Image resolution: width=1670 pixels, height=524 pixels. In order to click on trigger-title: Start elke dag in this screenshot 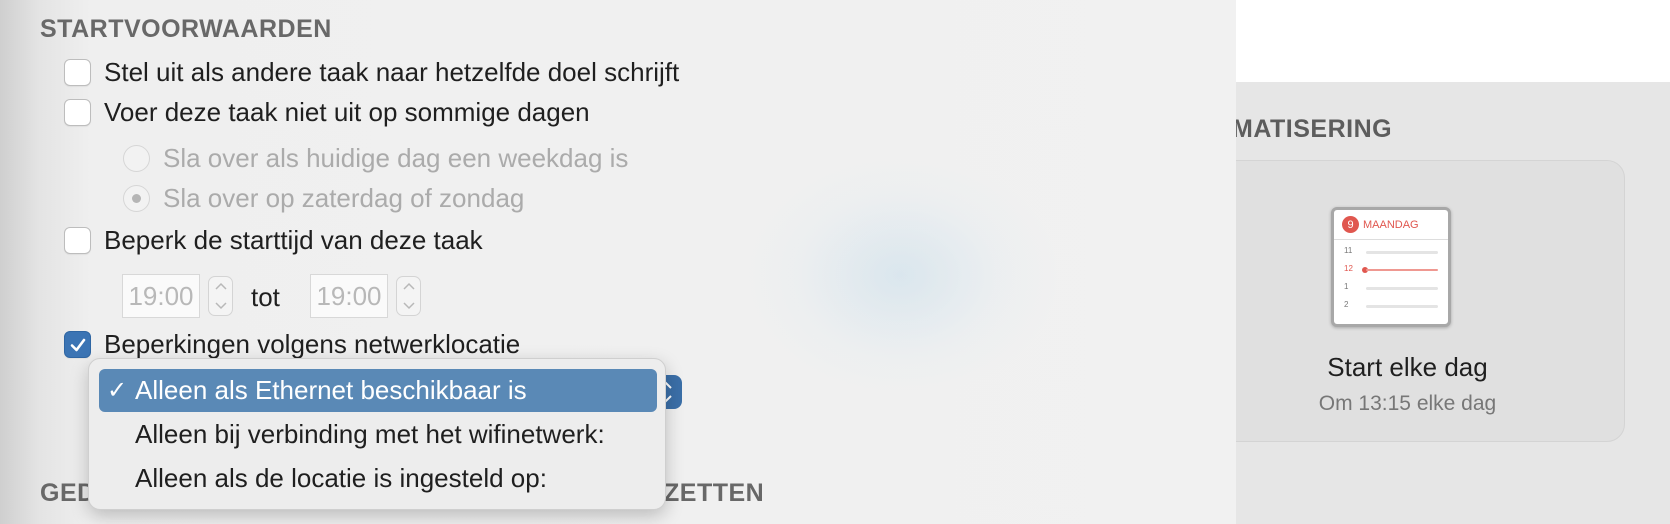, I will do `click(1407, 367)`.